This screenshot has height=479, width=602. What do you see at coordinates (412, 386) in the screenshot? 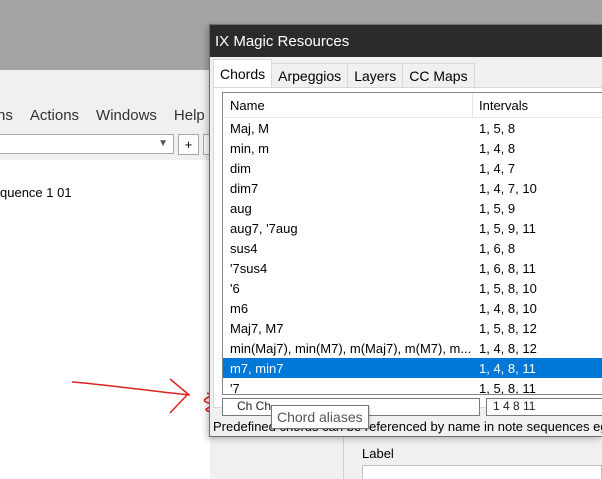
I see `list-item: '7 1, 5, 8, 11` at bounding box center [412, 386].